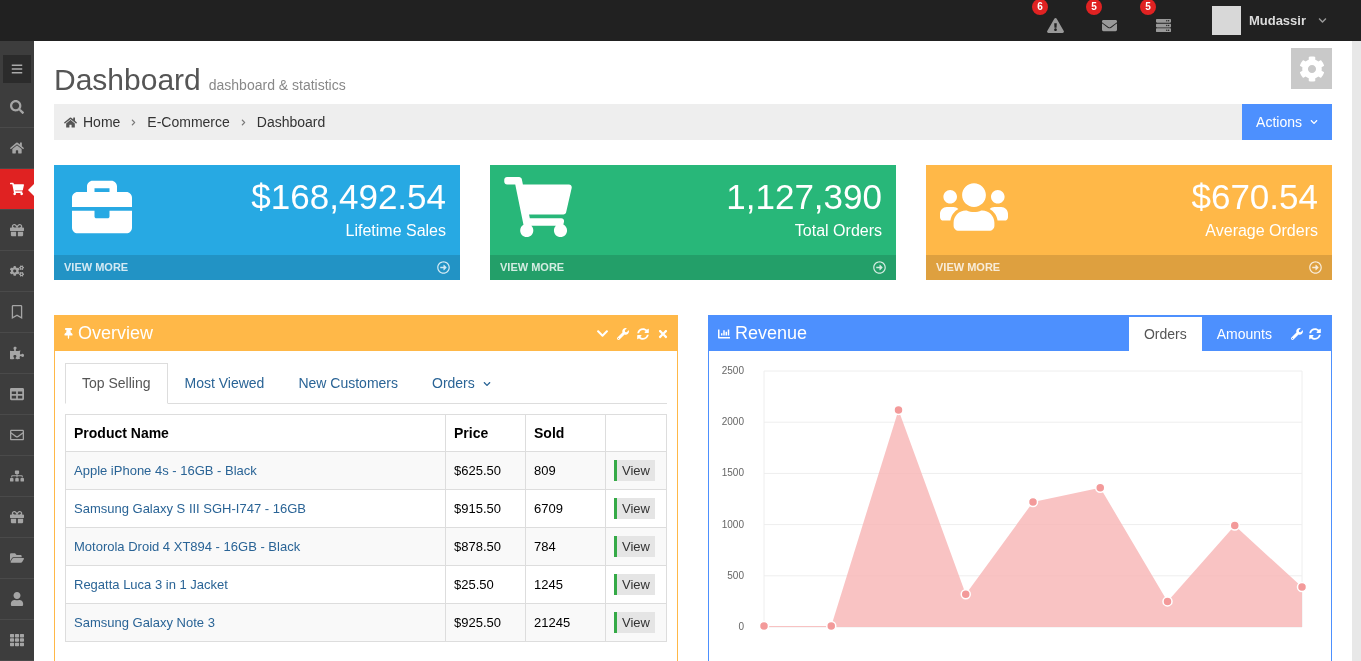  What do you see at coordinates (144, 622) in the screenshot?
I see `product-link: Samsung Galaxy Note 3` at bounding box center [144, 622].